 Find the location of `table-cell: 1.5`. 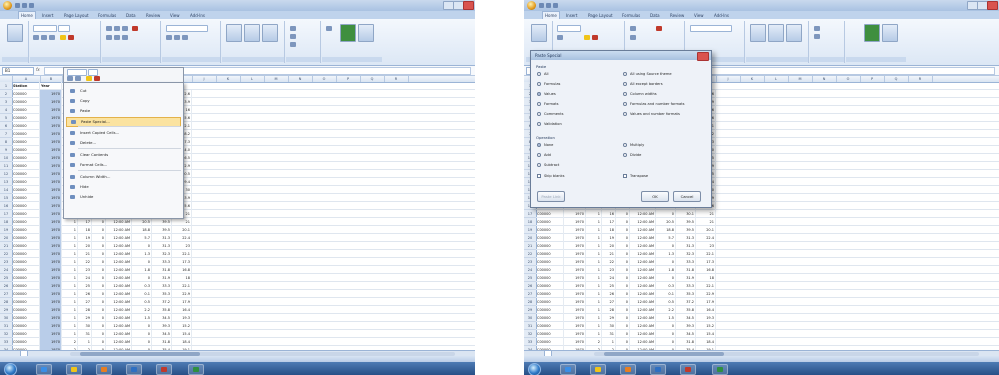

table-cell: 1.5 is located at coordinates (666, 318).